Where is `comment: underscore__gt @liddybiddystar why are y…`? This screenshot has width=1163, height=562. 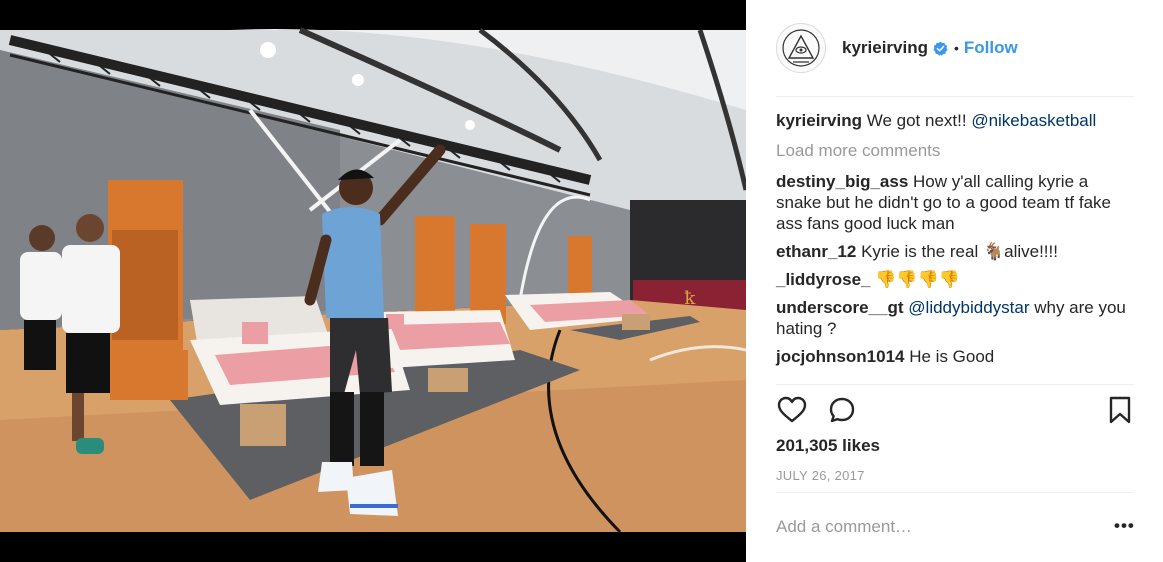 comment: underscore__gt @liddybiddystar why are y… is located at coordinates (955, 318).